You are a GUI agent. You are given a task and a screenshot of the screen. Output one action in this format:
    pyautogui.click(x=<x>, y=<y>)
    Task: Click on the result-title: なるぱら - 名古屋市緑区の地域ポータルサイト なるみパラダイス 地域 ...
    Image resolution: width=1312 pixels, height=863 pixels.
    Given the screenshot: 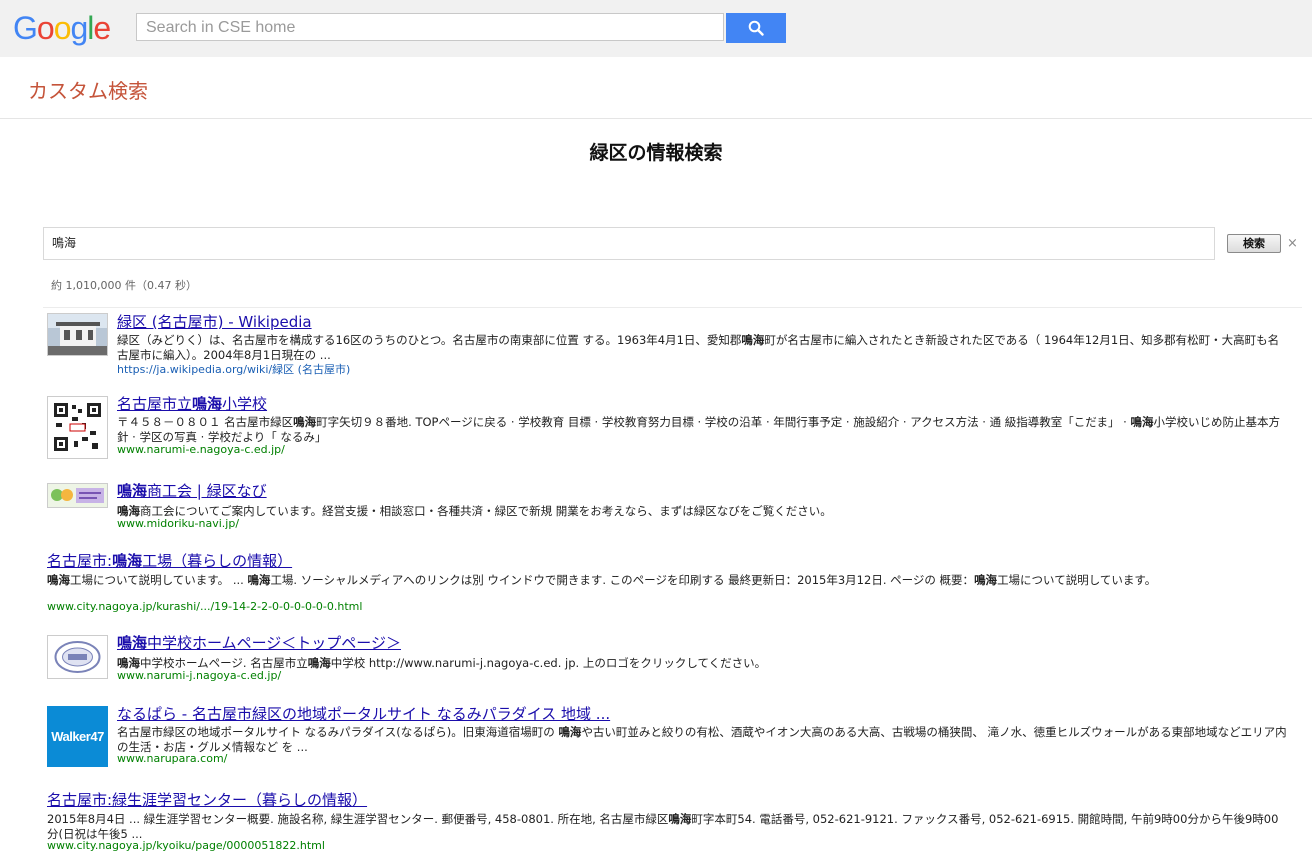 What is the action you would take?
    pyautogui.click(x=363, y=713)
    